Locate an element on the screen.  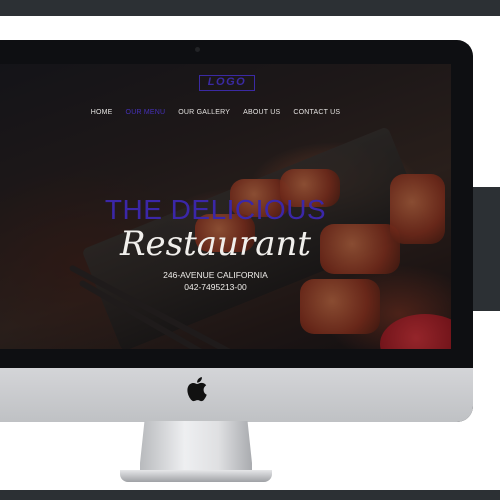
nav-contact-us: CONTACT US is located at coordinates (316, 112).